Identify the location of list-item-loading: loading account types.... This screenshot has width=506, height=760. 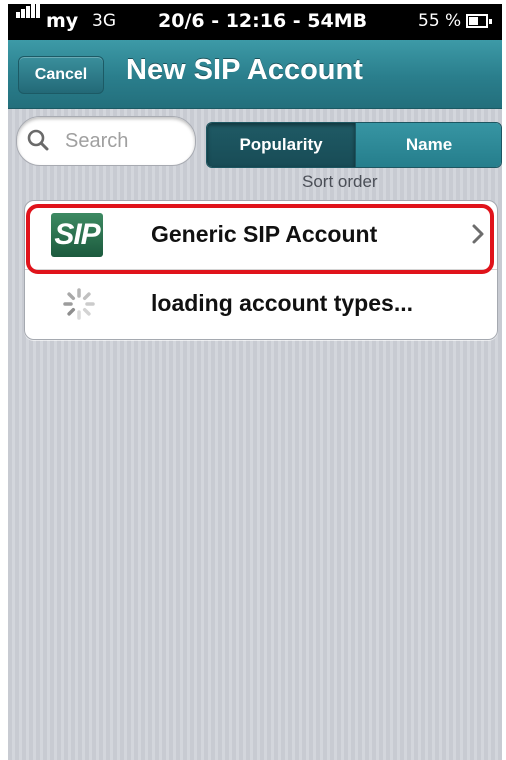
(261, 304).